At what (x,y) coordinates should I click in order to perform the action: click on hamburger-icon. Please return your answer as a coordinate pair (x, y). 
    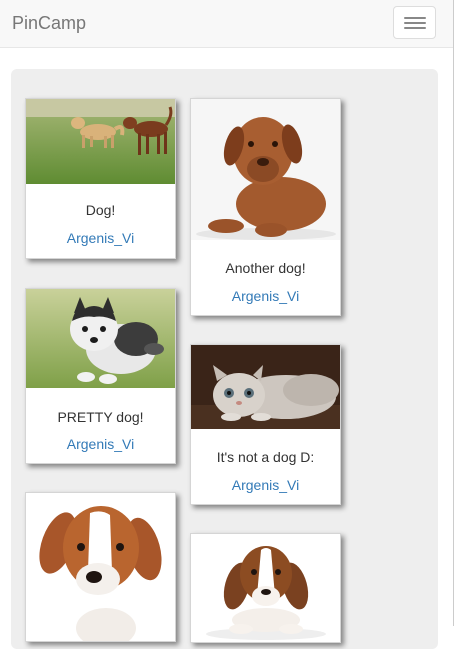
    Looking at the image, I should click on (415, 18).